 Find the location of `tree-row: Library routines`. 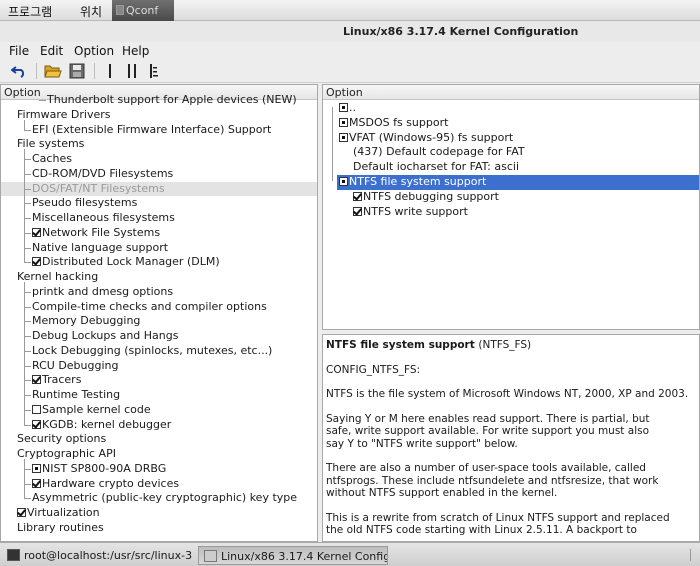

tree-row: Library routines is located at coordinates (167, 528).